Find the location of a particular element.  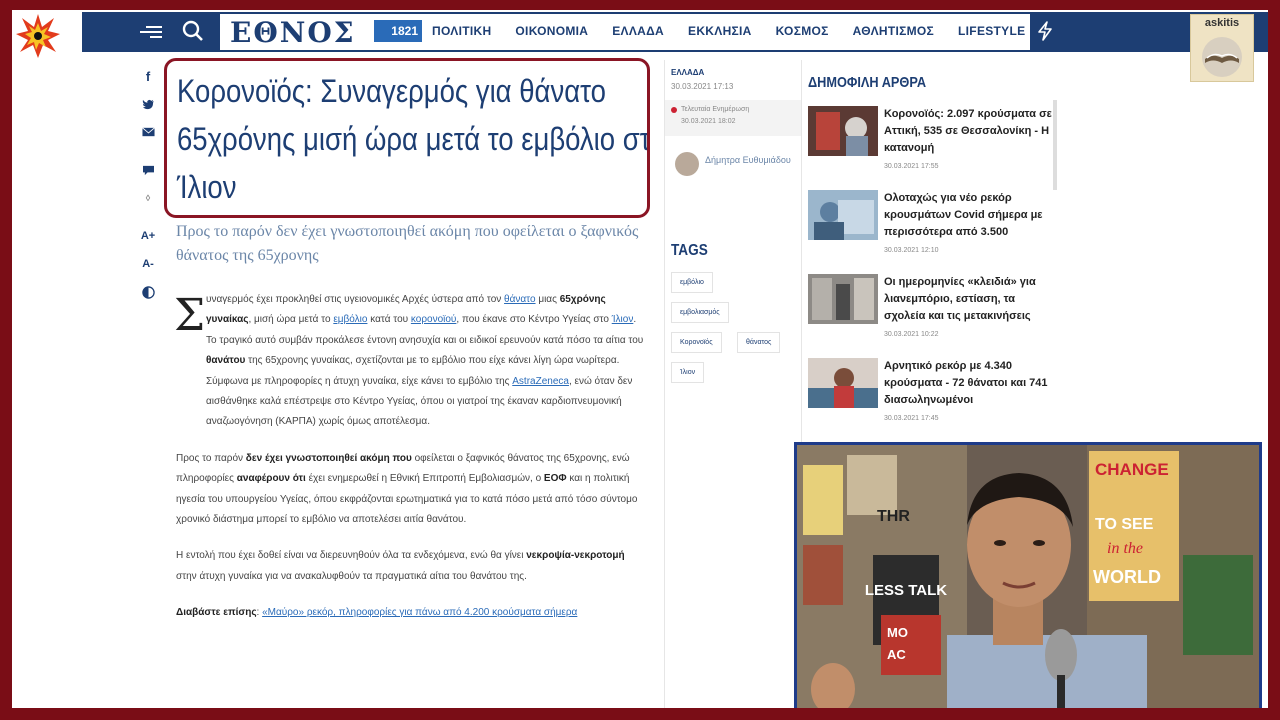

popular-item-date: 30.03.2021 17:55 is located at coordinates (911, 166).